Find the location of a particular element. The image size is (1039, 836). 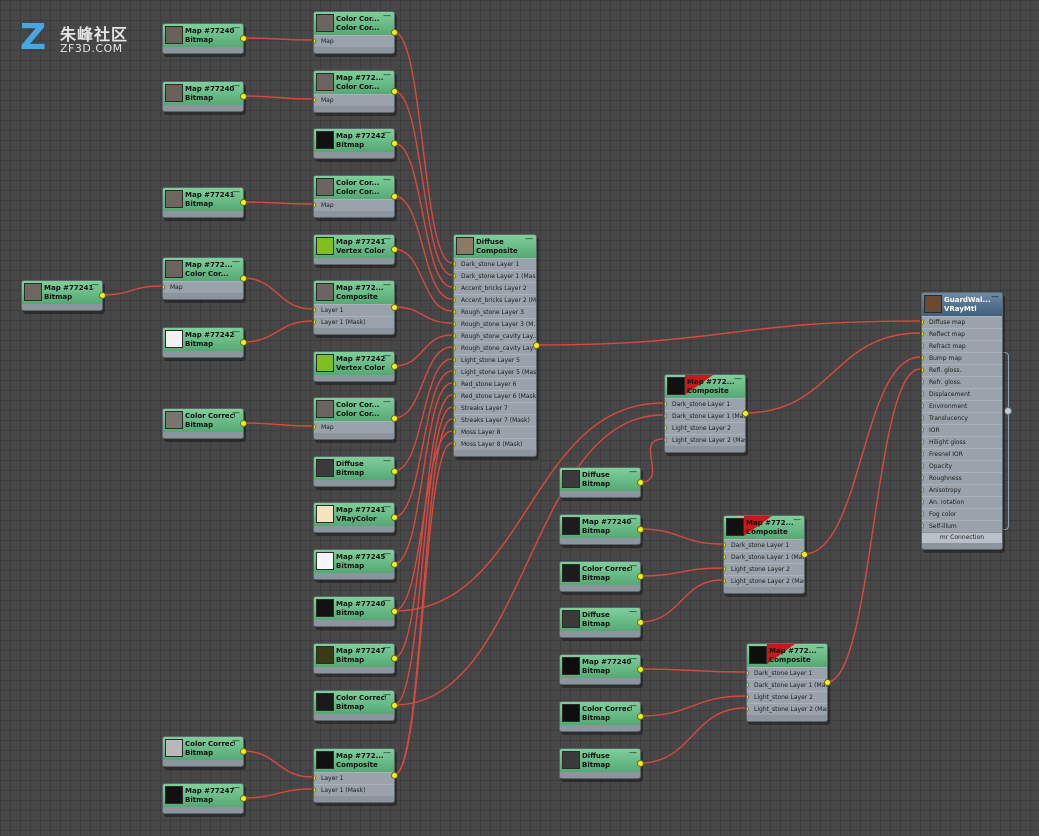

input-slot: Dark_stone Layer 1 (Mask) is located at coordinates (705, 416).